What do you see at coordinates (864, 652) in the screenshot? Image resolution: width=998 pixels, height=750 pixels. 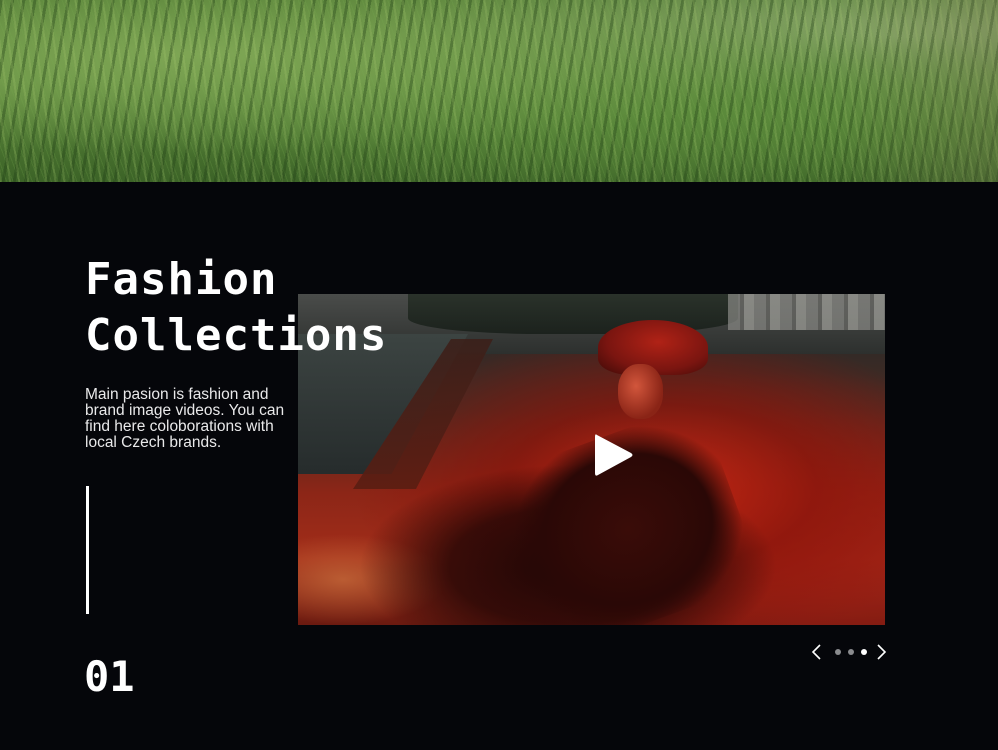 I see `slider-dot-3-active` at bounding box center [864, 652].